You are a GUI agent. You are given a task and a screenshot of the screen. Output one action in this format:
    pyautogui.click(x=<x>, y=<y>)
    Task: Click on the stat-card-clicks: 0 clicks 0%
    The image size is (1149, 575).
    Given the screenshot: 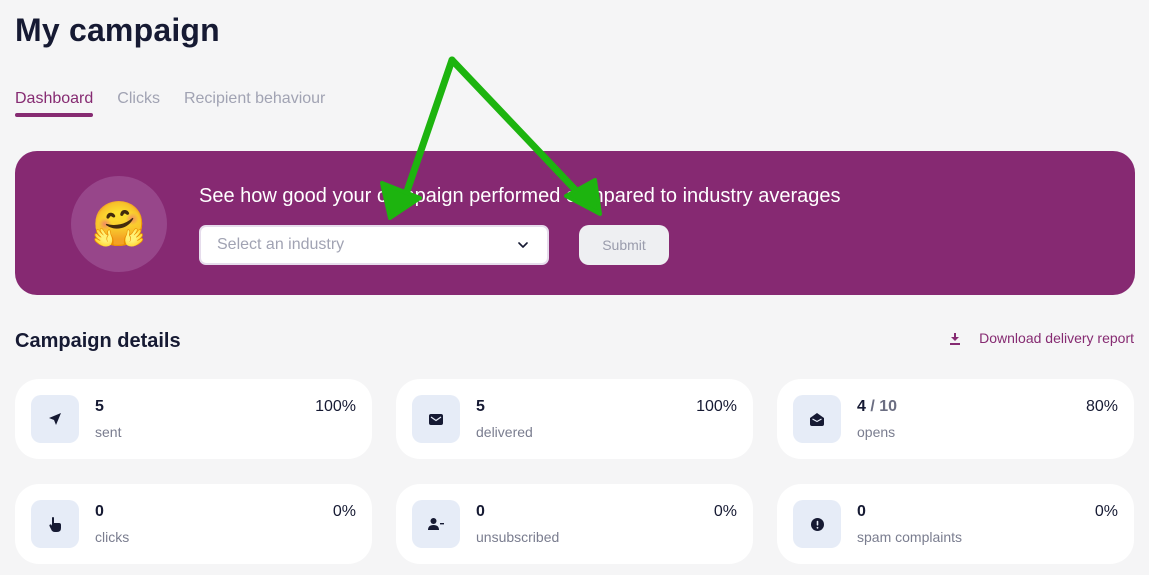 What is the action you would take?
    pyautogui.click(x=193, y=524)
    